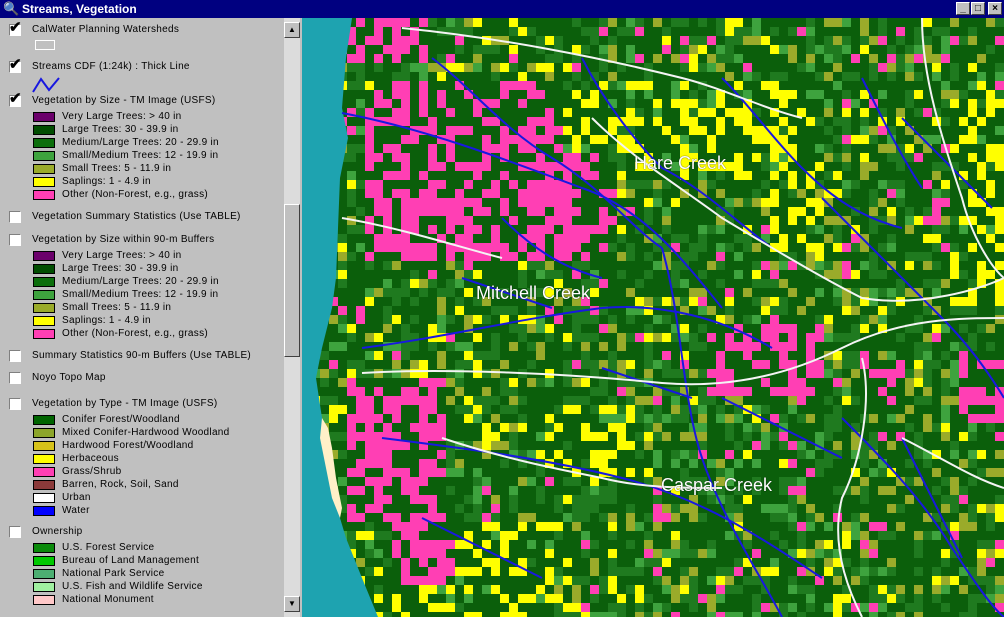  I want to click on layer-name: Vegetation by Type - TM Image (USFS), so click(125, 404).